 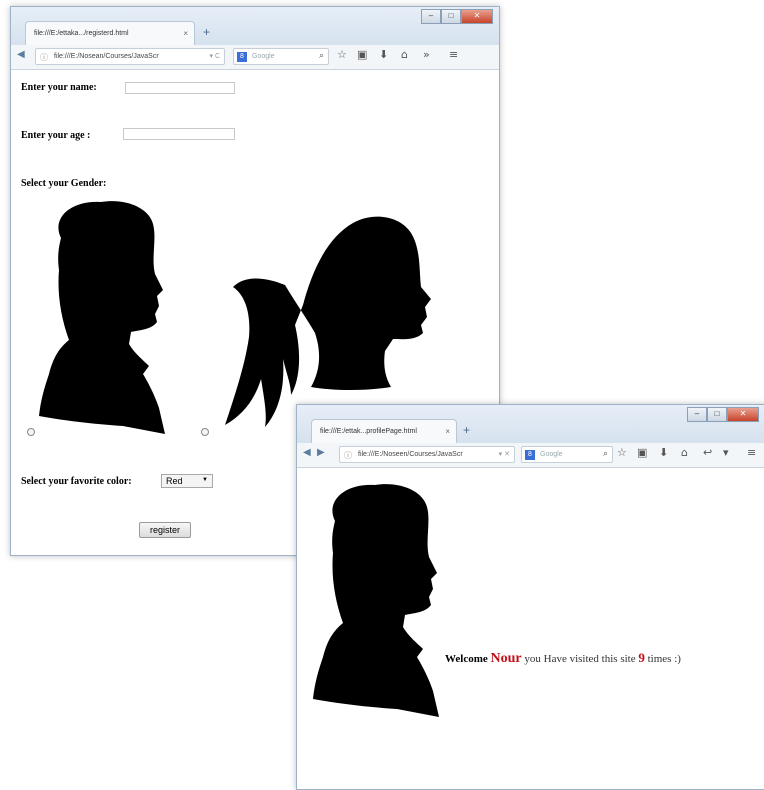 What do you see at coordinates (506, 658) in the screenshot?
I see `user-name: Nour` at bounding box center [506, 658].